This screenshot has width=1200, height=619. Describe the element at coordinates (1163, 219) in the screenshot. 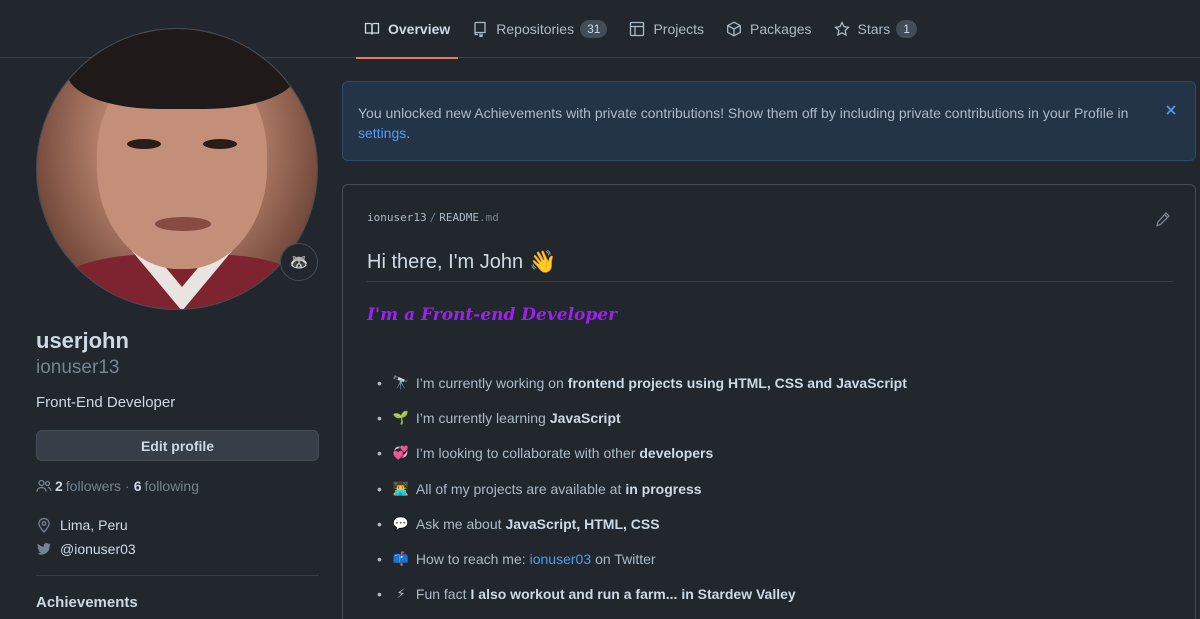

I see `pencil-icon` at that location.